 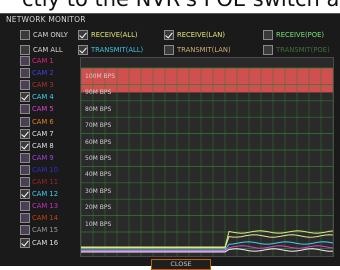 I want to click on receive-poe-checkbox, so click(x=268, y=35).